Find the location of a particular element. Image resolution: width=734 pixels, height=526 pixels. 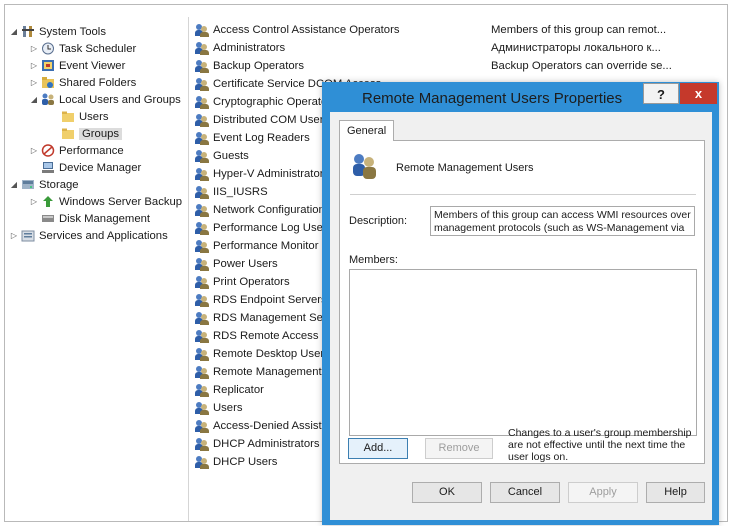

storage-icon is located at coordinates (28, 184).